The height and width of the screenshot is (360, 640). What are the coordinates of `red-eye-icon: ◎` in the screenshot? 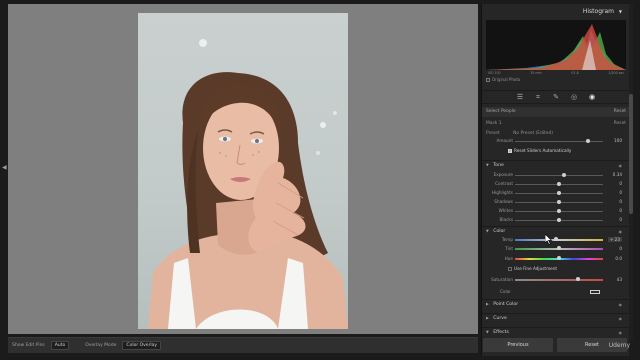 It's located at (574, 97).